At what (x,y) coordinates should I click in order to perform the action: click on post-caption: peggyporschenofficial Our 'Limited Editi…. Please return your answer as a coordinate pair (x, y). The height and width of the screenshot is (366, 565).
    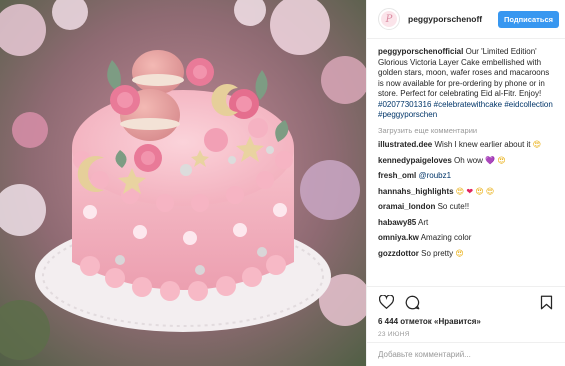
    Looking at the image, I should click on (466, 84).